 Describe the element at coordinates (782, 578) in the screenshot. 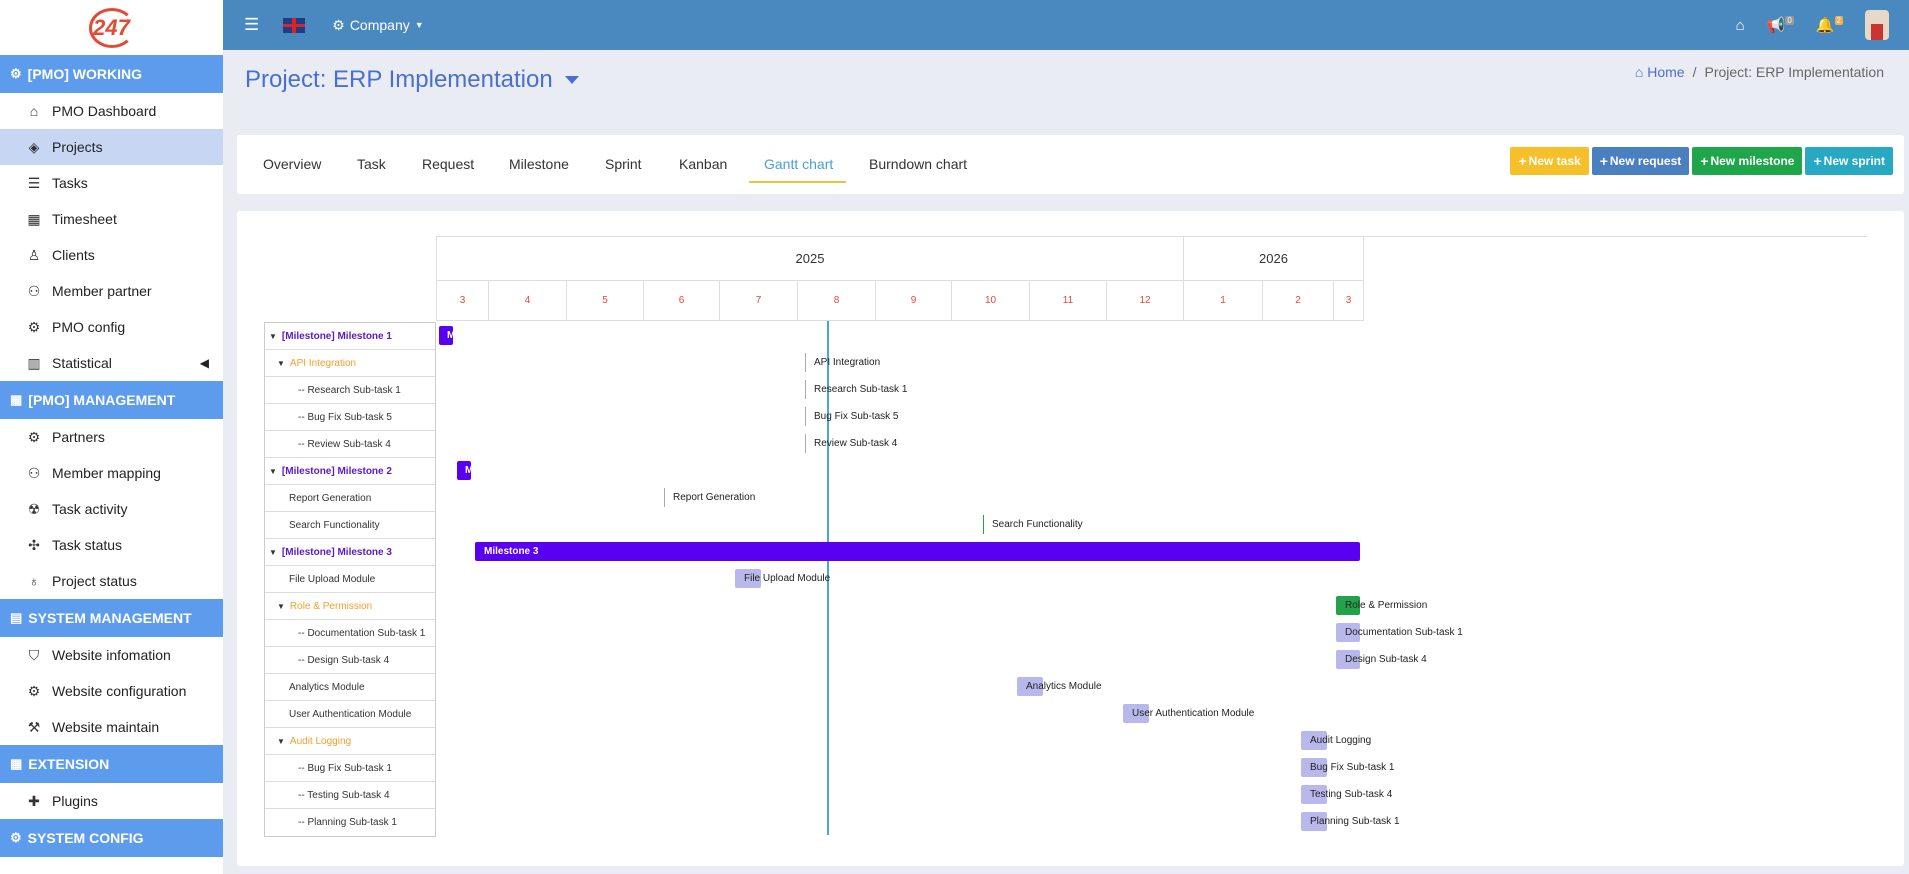

I see `gantt-bar-upload: File Upload Module` at that location.